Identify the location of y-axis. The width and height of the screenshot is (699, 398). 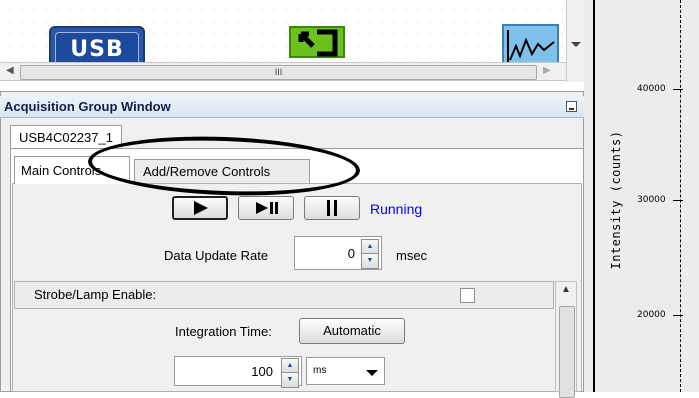
(680, 196).